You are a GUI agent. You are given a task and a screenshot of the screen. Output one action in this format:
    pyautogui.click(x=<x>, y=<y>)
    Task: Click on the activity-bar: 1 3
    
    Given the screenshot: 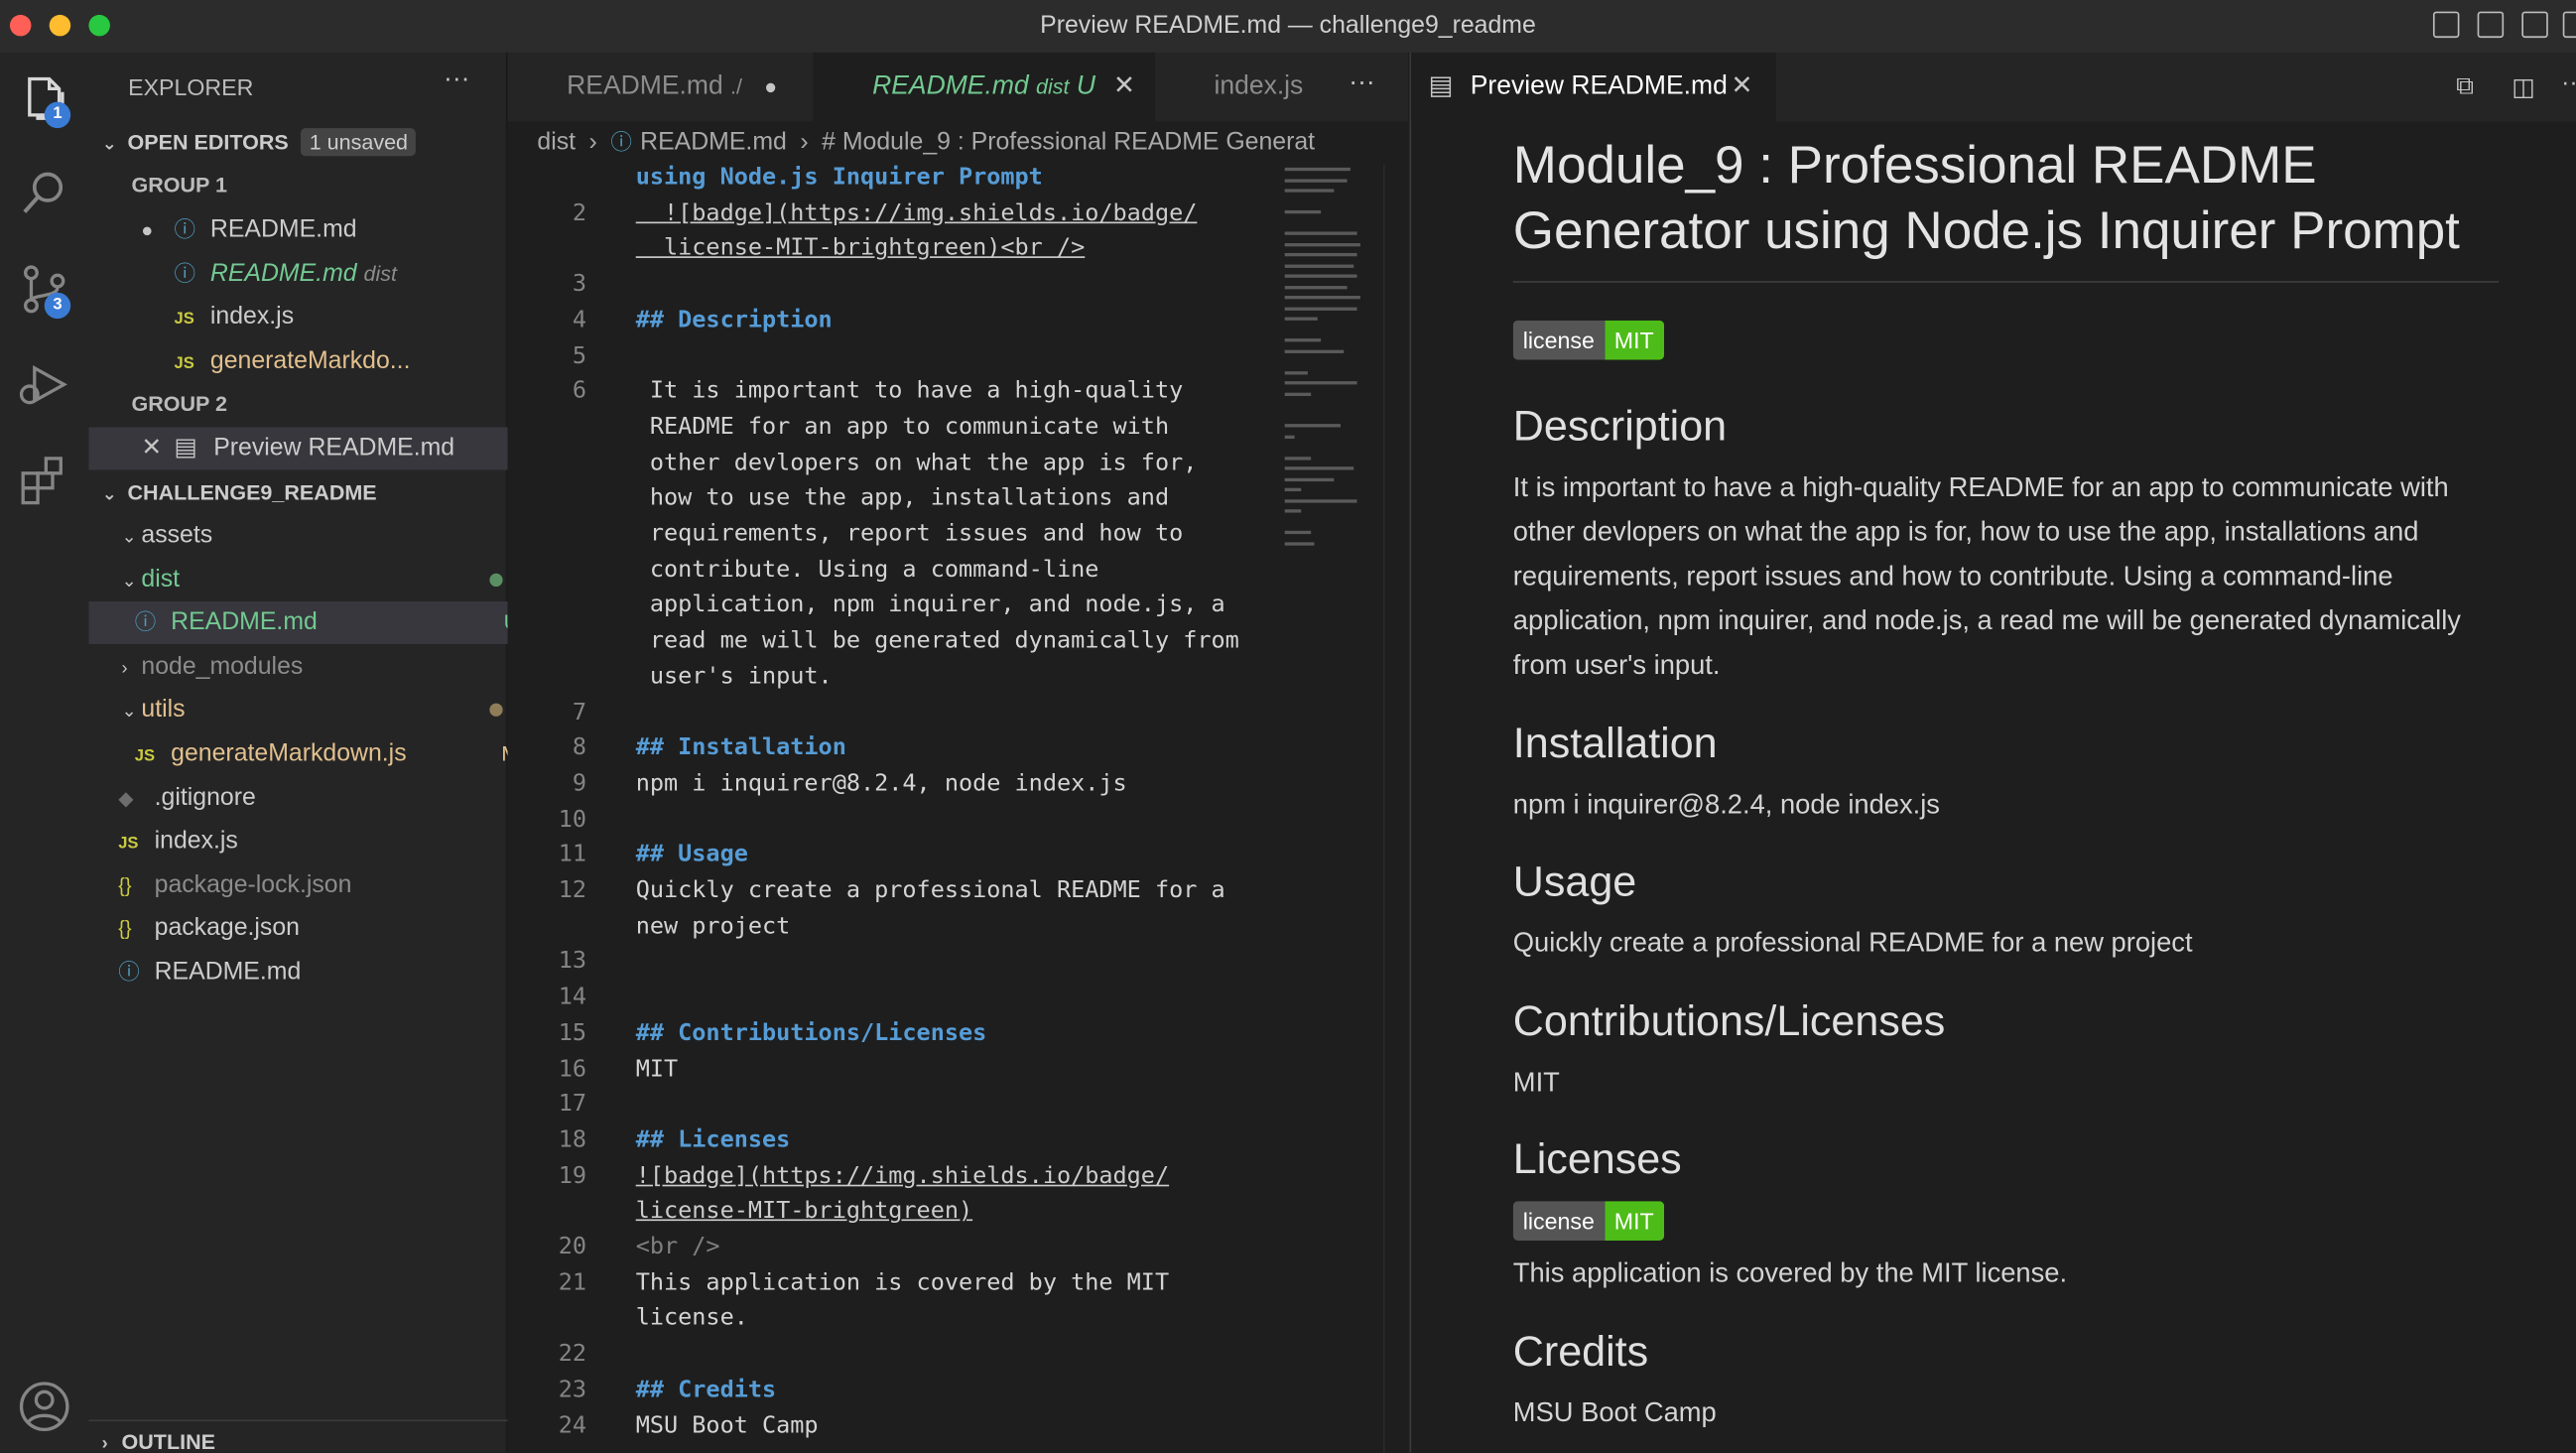 What is the action you would take?
    pyautogui.click(x=45, y=752)
    